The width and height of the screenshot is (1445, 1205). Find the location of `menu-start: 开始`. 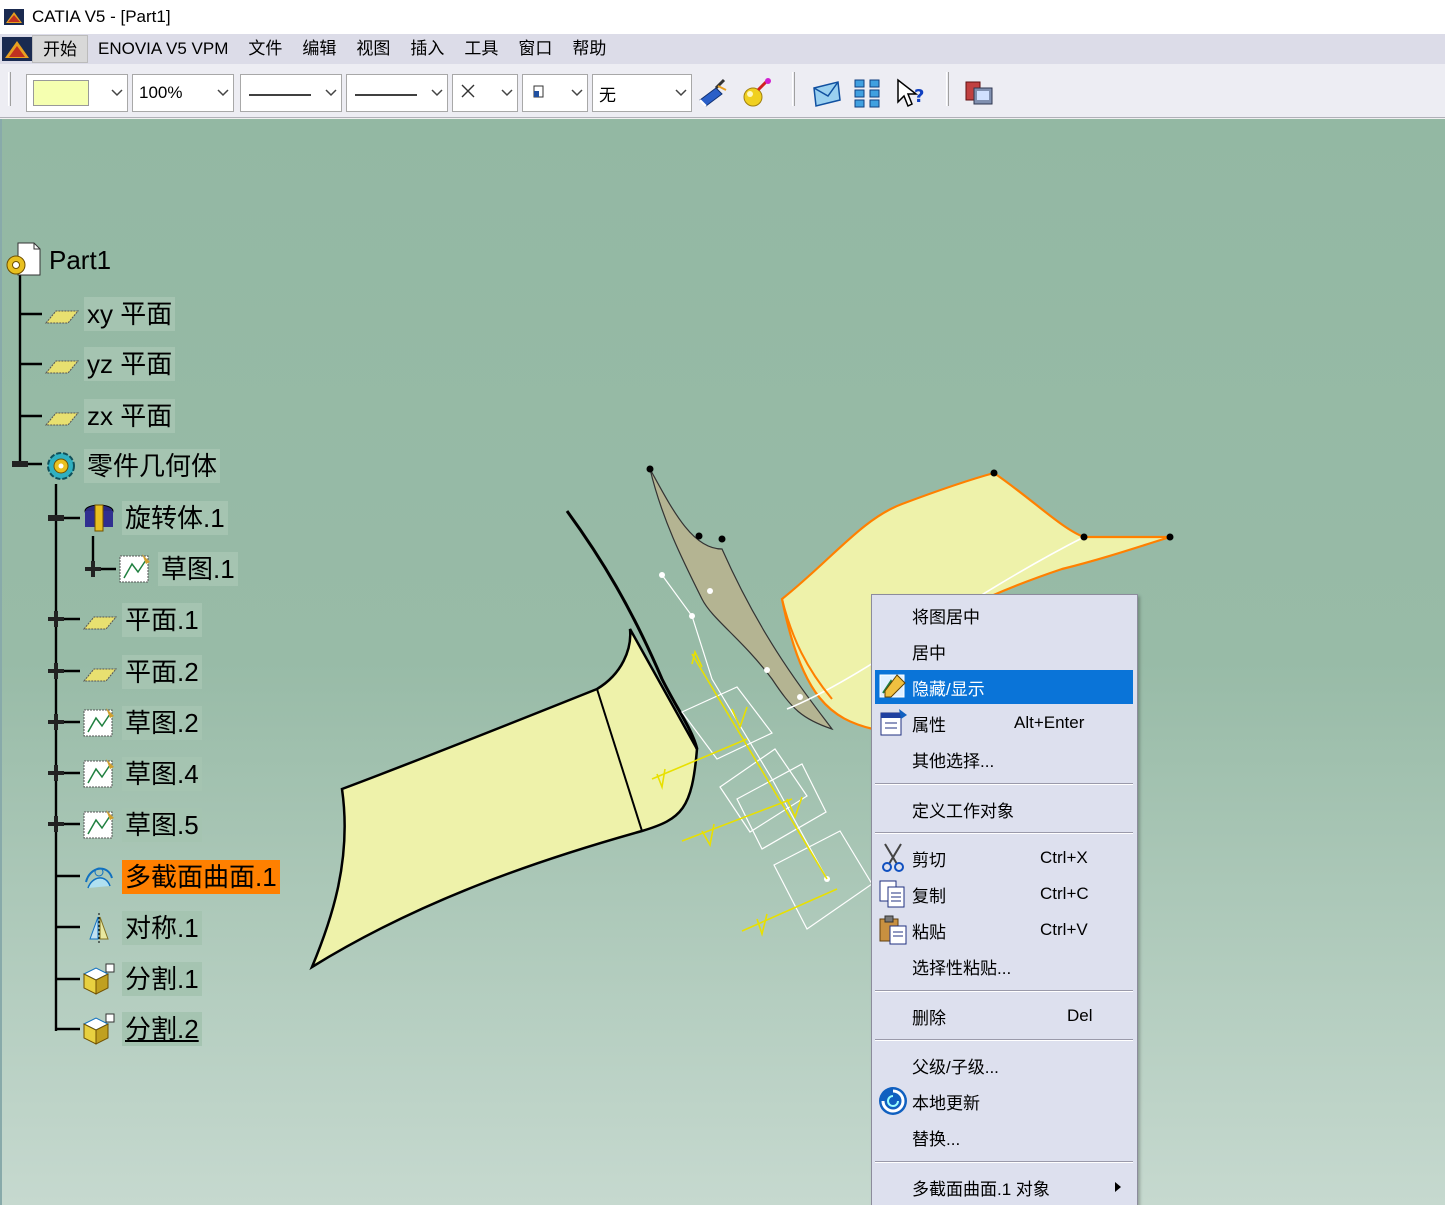

menu-start: 开始 is located at coordinates (60, 49).